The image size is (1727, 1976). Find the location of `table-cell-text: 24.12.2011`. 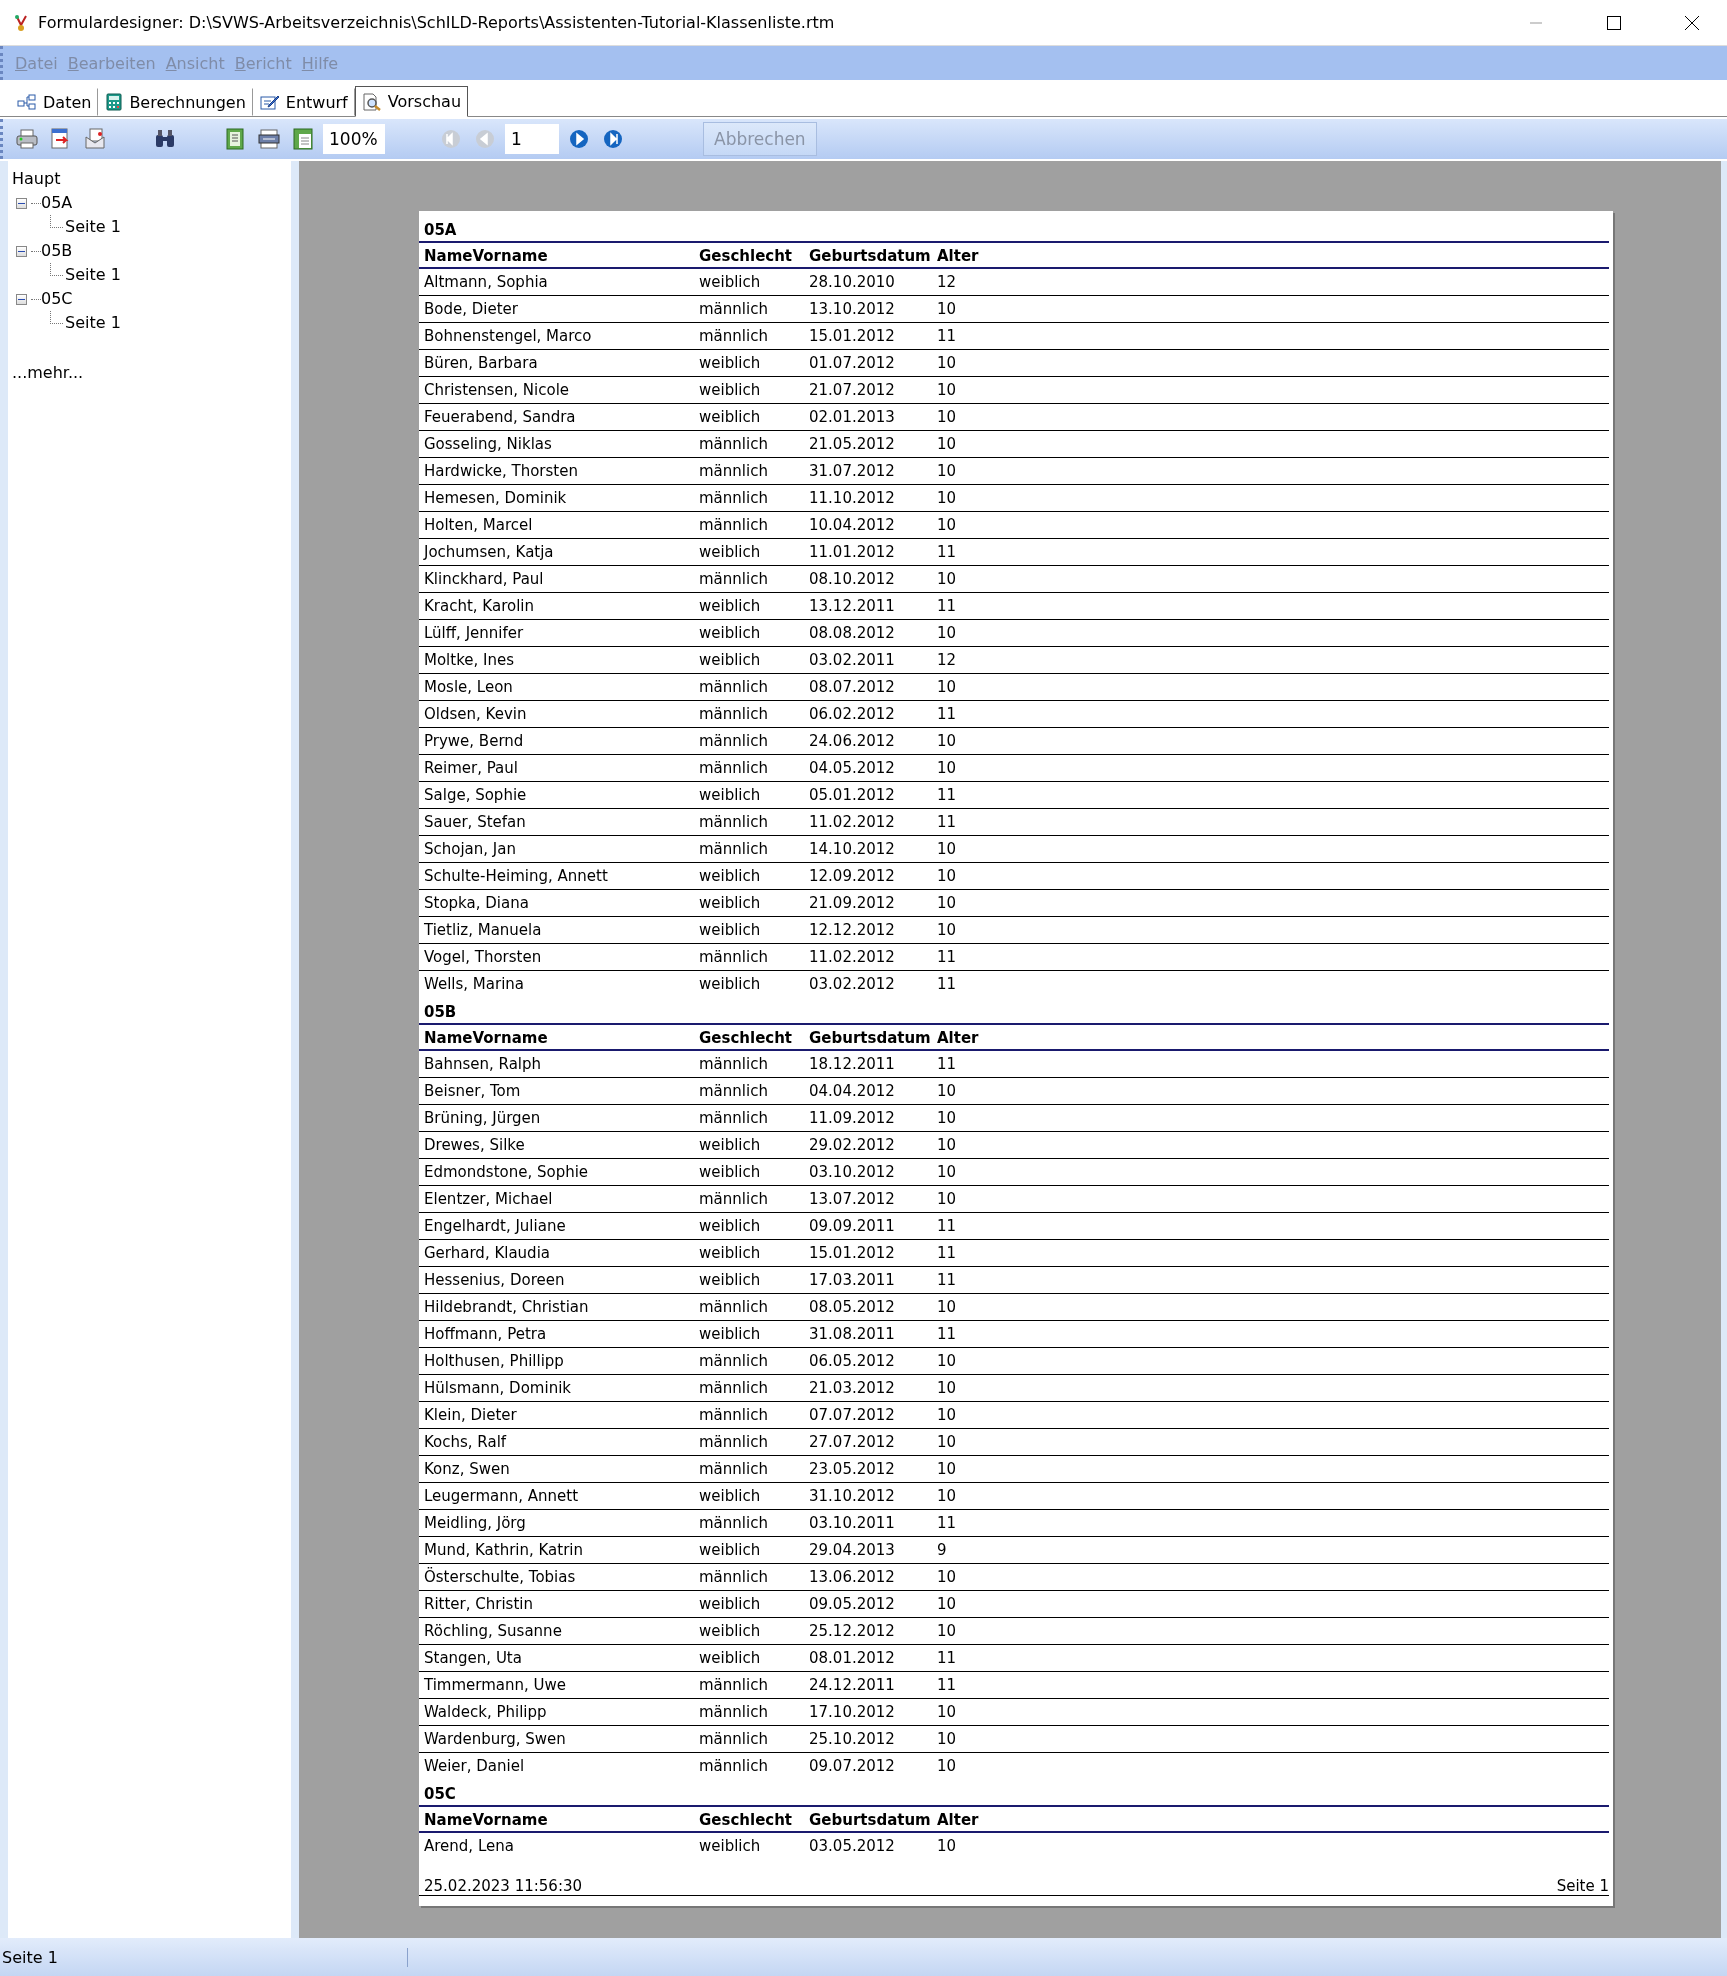

table-cell-text: 24.12.2011 is located at coordinates (852, 1685).